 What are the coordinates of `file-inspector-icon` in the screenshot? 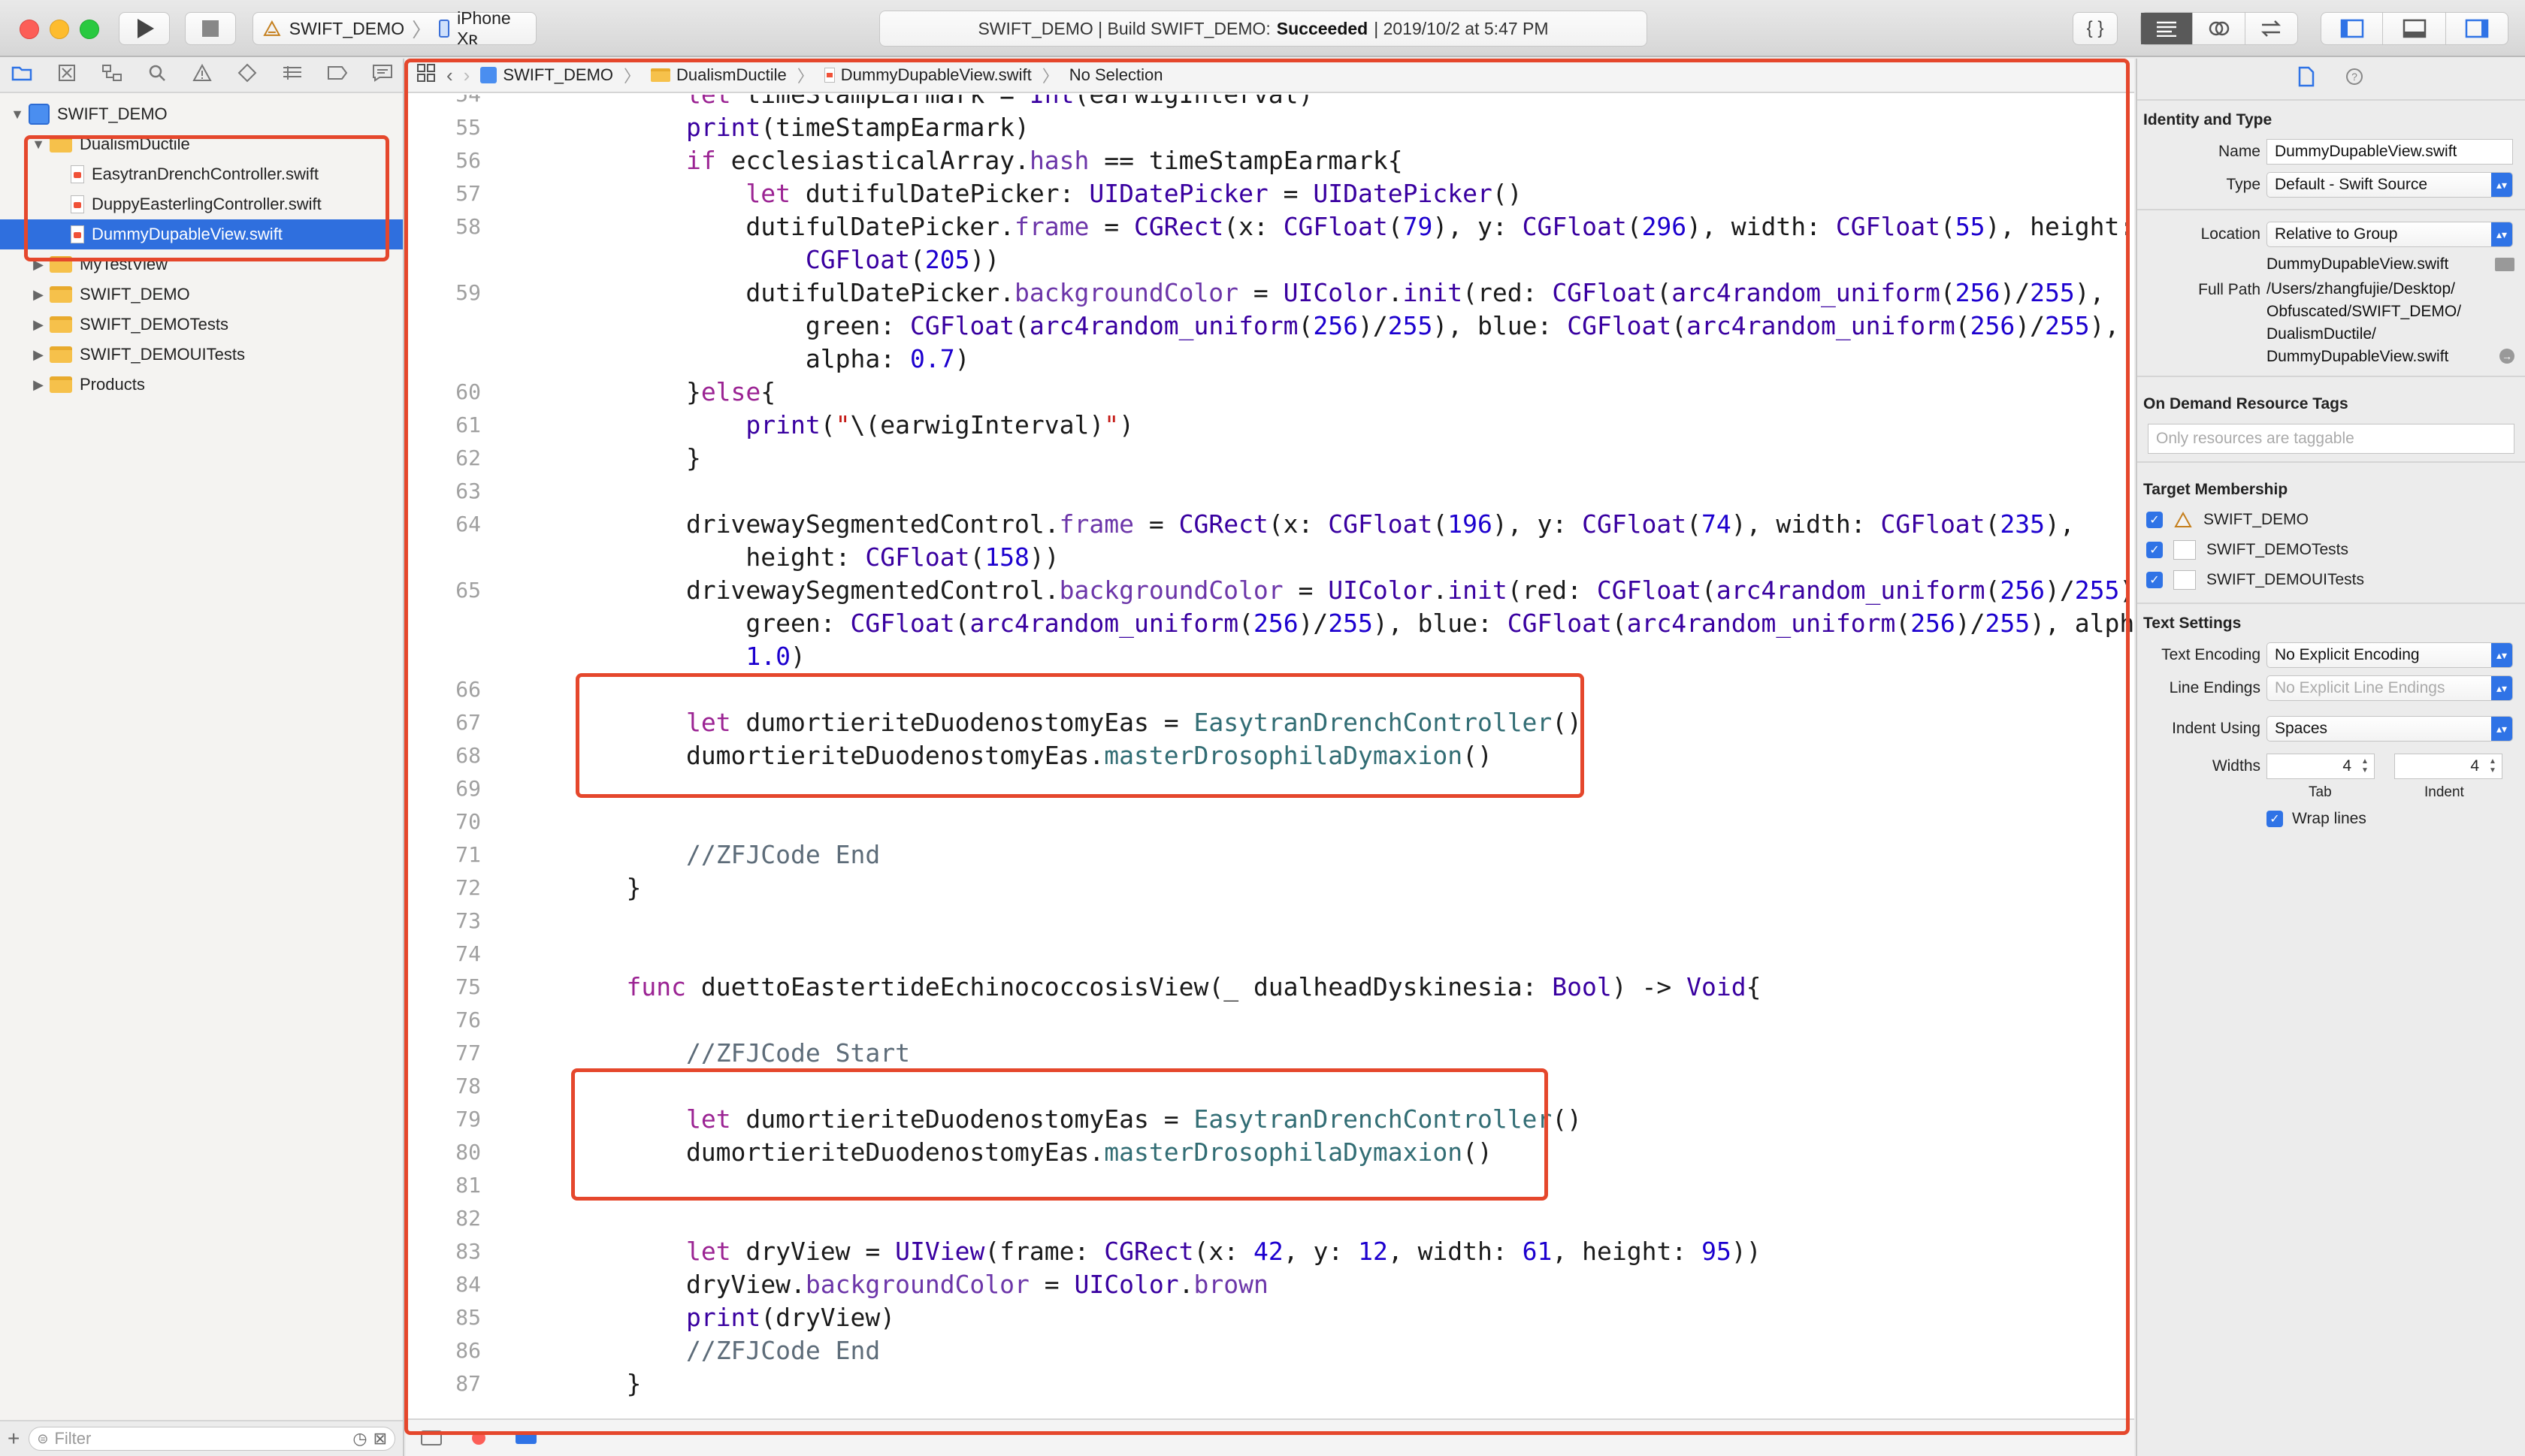 It's located at (2306, 79).